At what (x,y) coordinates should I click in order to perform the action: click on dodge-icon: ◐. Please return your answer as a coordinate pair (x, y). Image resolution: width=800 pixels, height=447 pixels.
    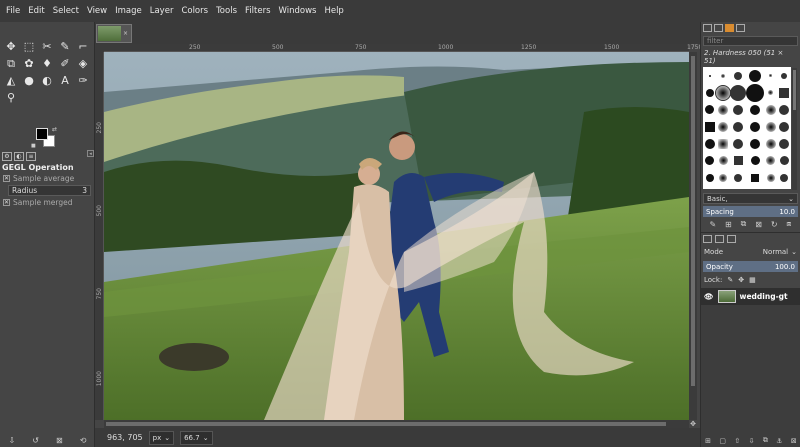
    Looking at the image, I should click on (47, 80).